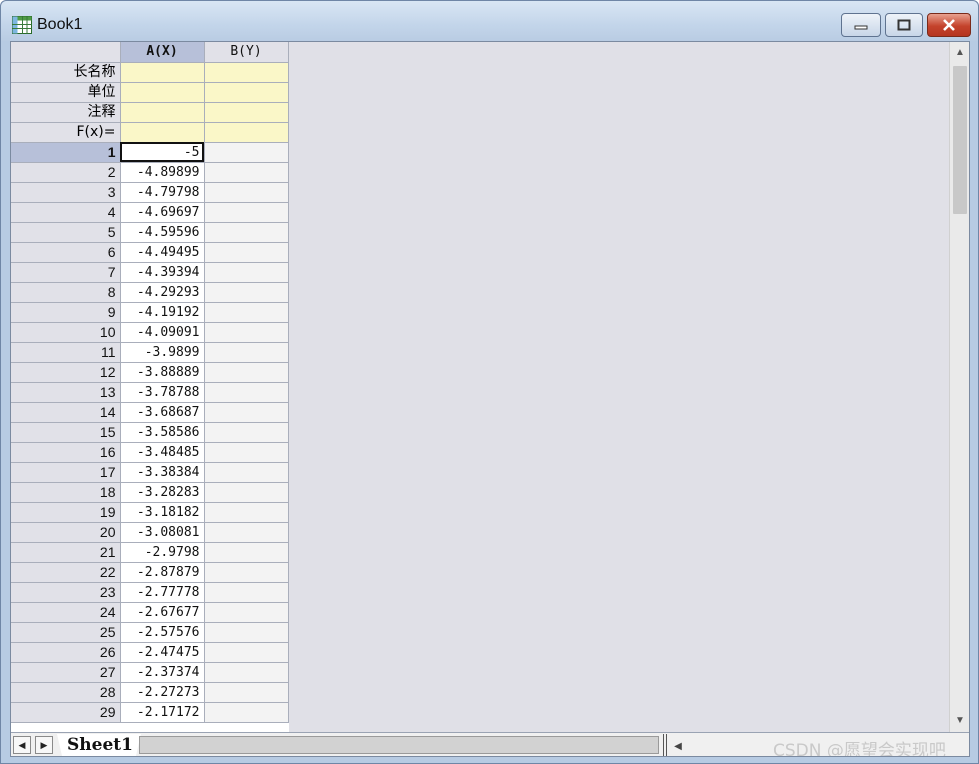  What do you see at coordinates (66, 252) in the screenshot?
I see `row-header: 6` at bounding box center [66, 252].